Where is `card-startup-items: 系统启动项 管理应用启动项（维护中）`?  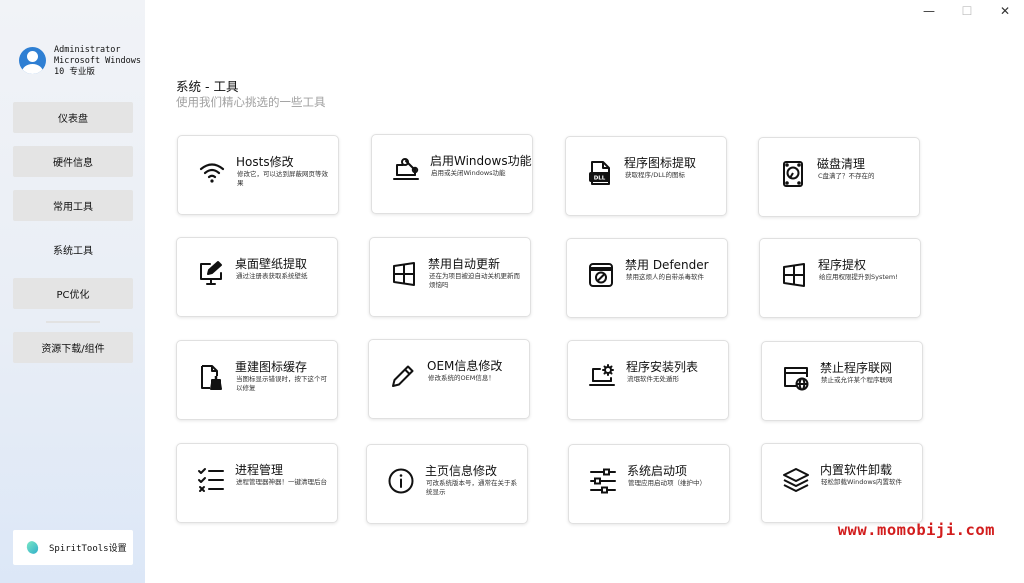 card-startup-items: 系统启动项 管理应用启动项（维护中） is located at coordinates (649, 484).